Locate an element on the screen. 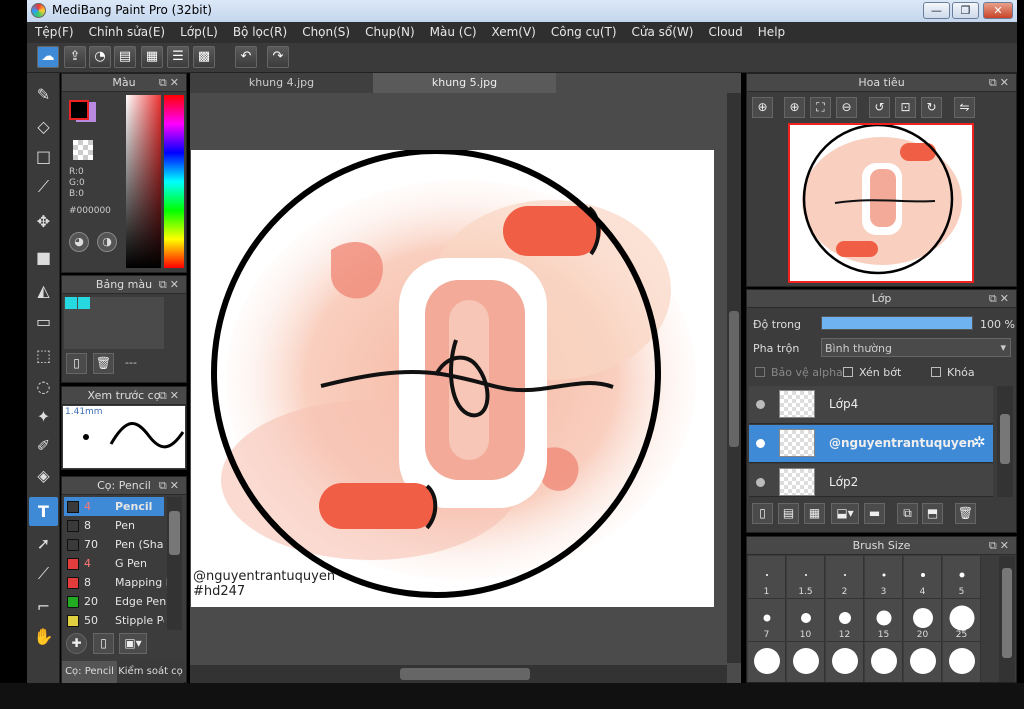 The image size is (1024, 709). lock-checkbox is located at coordinates (936, 372).